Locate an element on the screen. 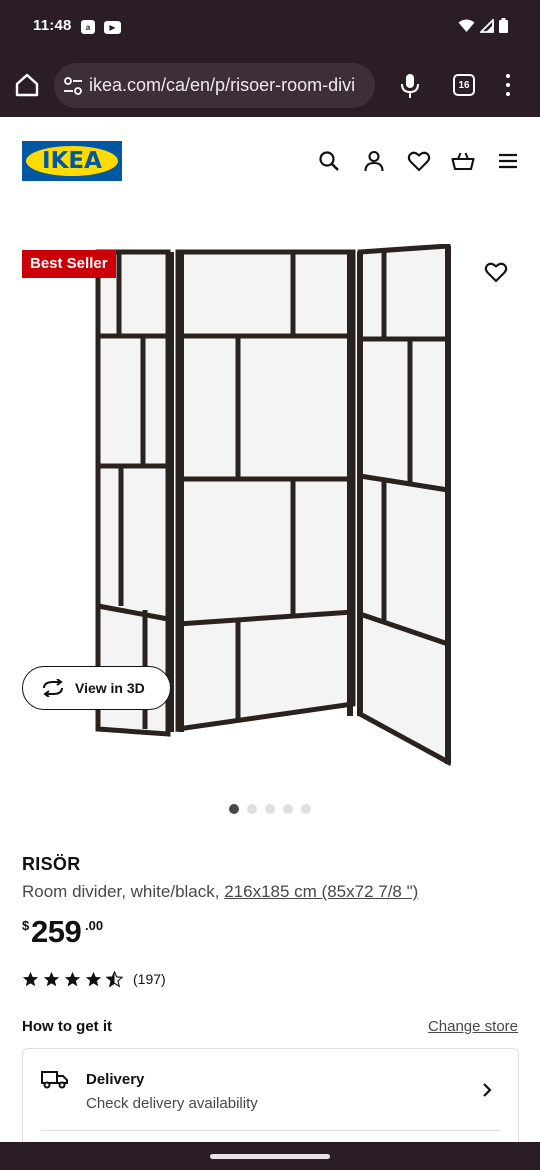  delivery-title: Delivery is located at coordinates (115, 1079).